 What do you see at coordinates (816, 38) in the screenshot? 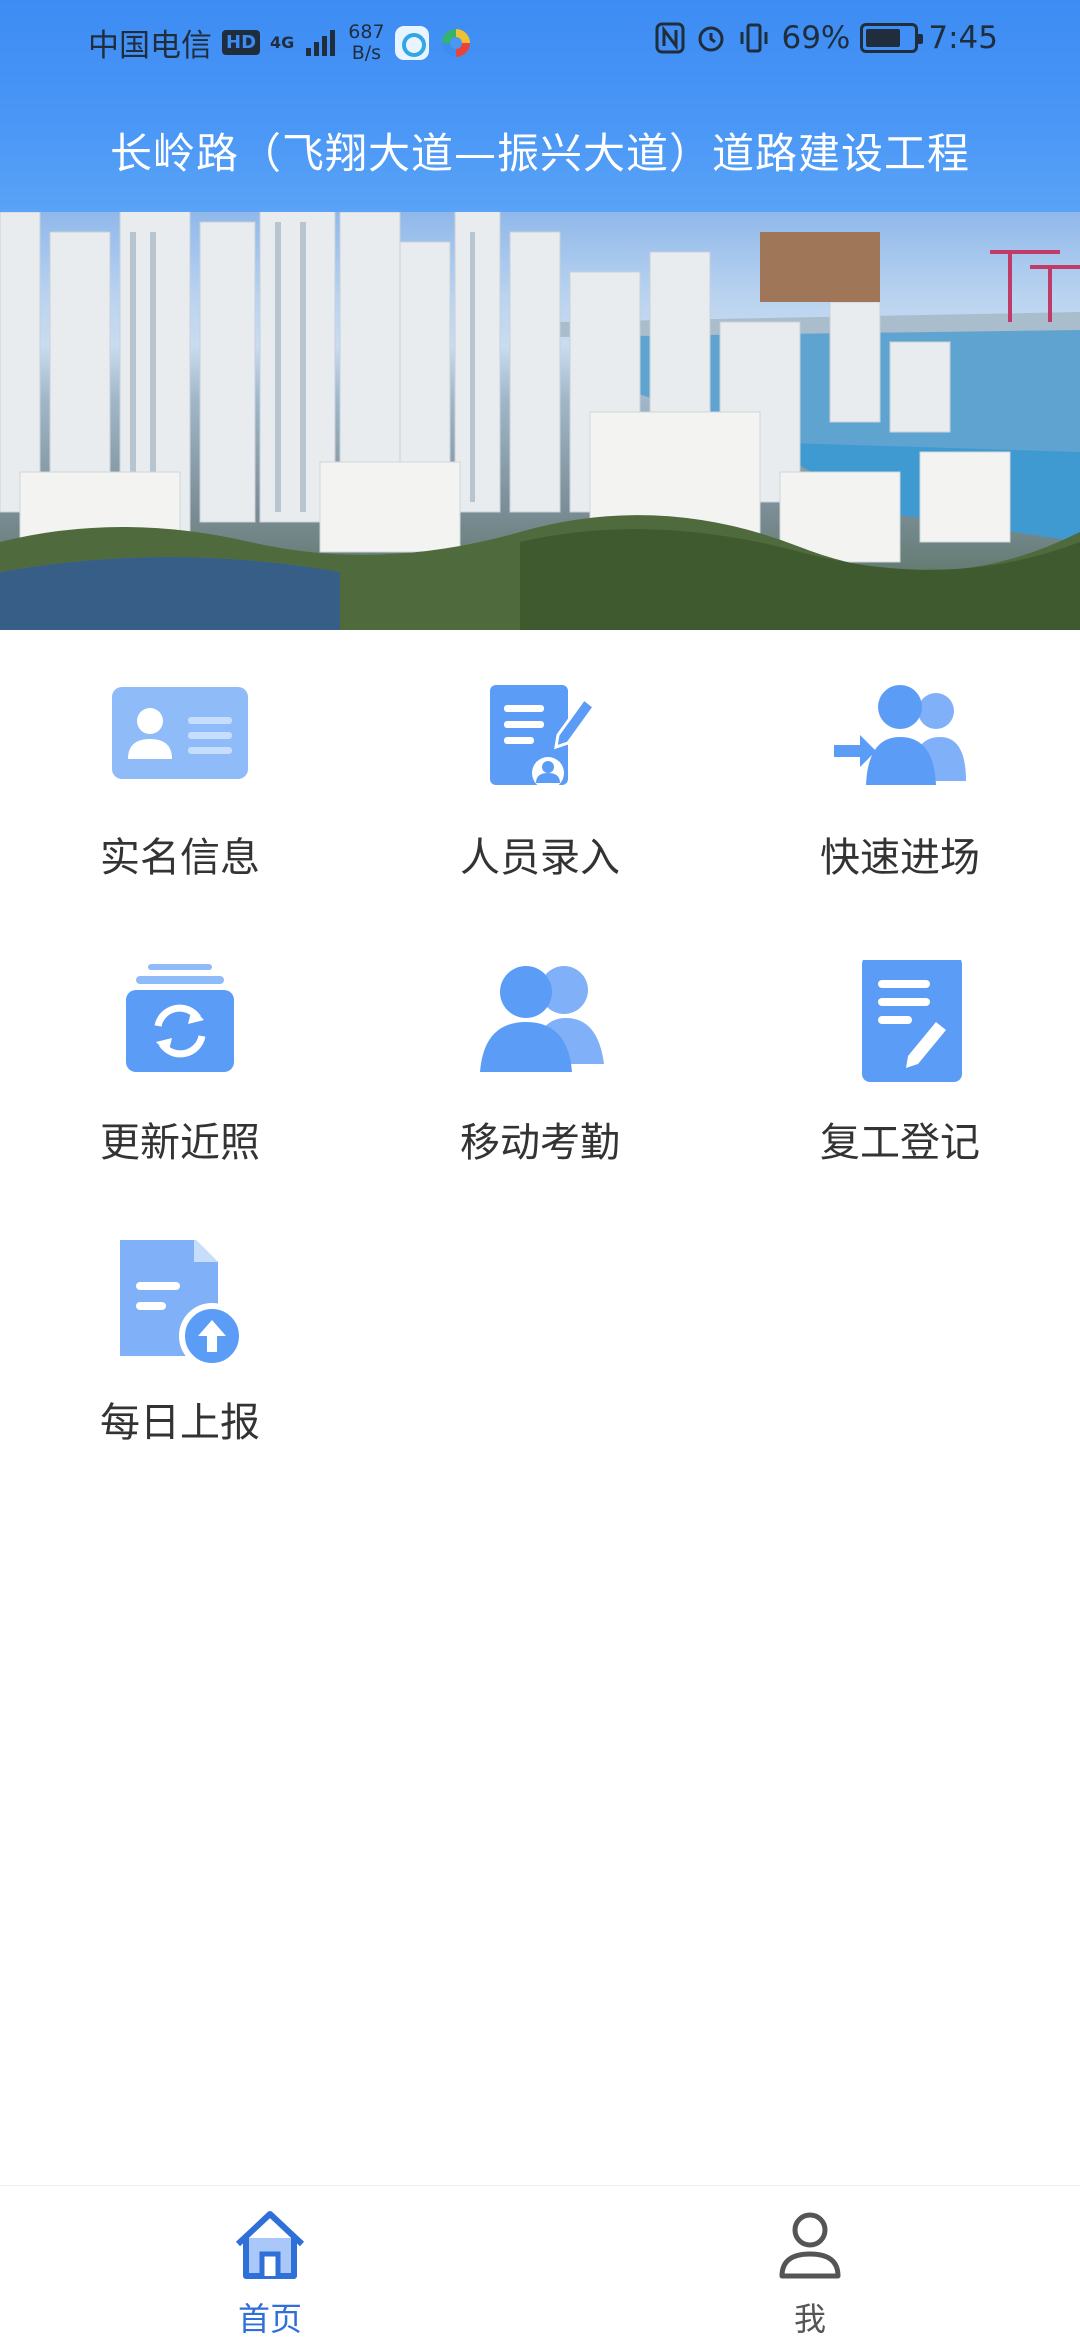
I see `battery-percent: 69%` at bounding box center [816, 38].